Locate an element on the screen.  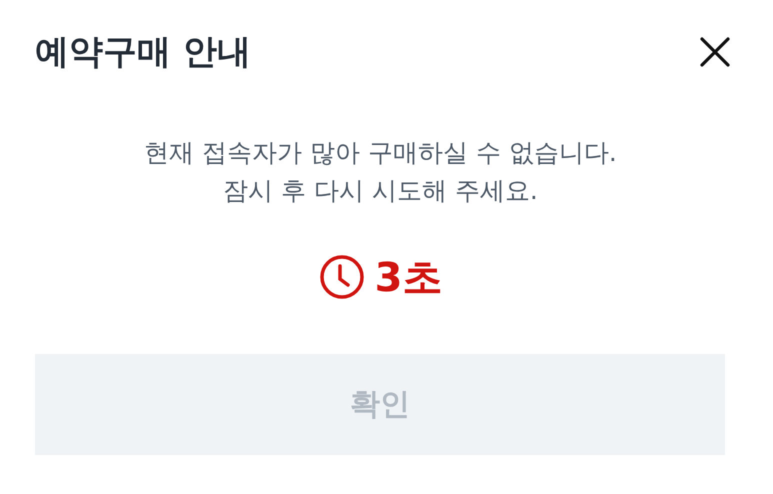
dialog-title: 예약구매 안내 is located at coordinates (143, 52).